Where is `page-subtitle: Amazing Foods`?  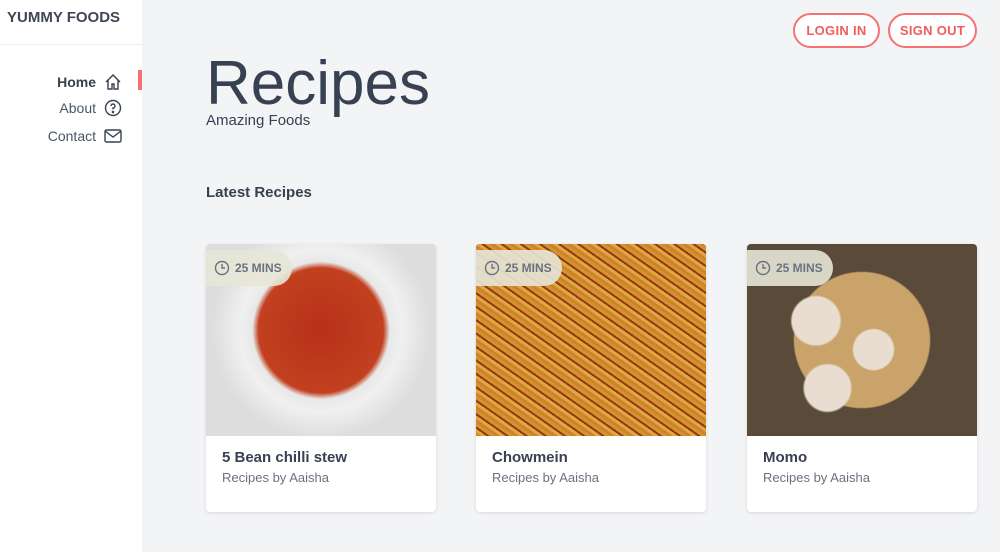
page-subtitle: Amazing Foods is located at coordinates (258, 120).